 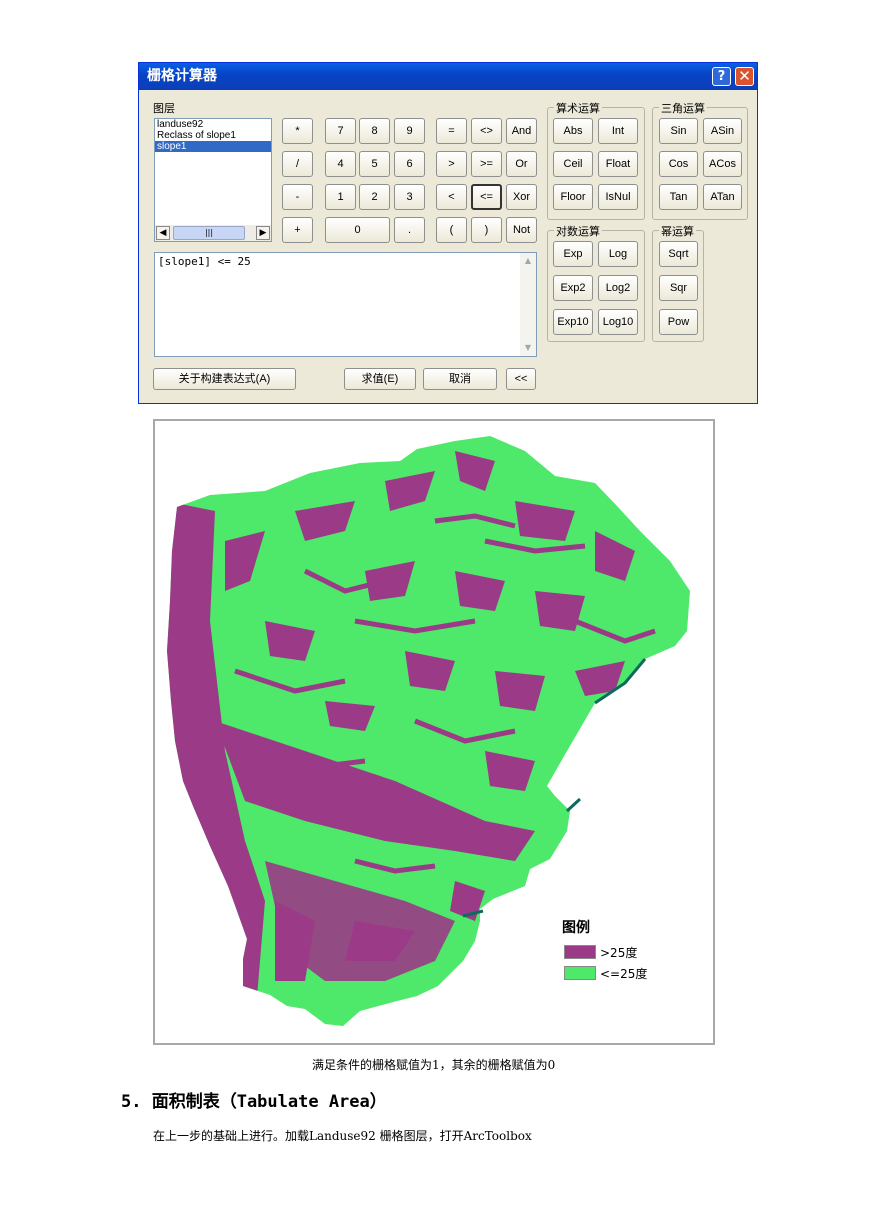 I want to click on about-expression-button: 关于构建表达式(A), so click(x=224, y=379).